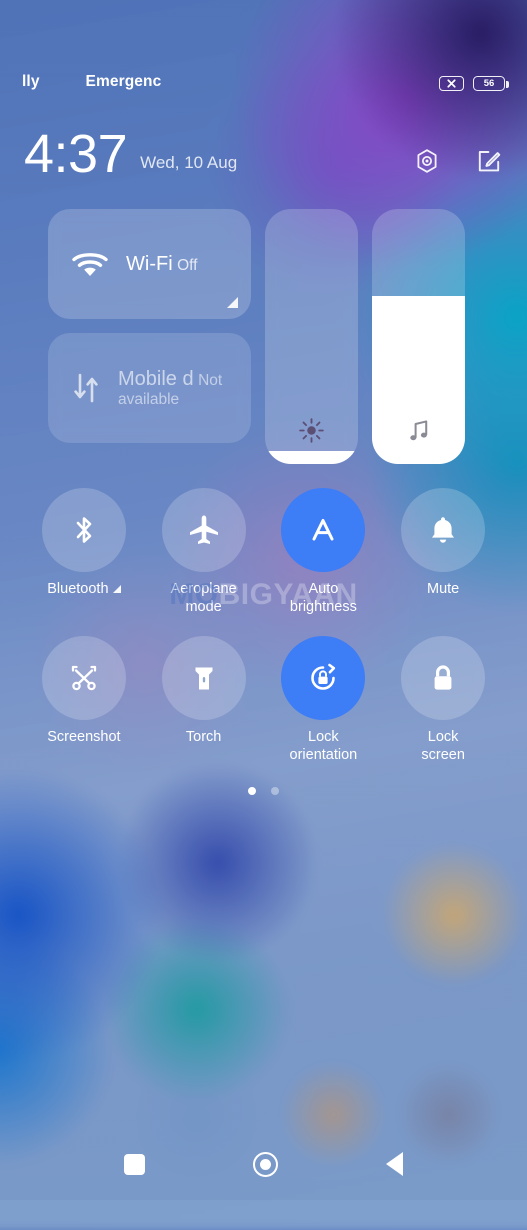 This screenshot has height=1230, width=527. I want to click on clock-row: 4:37 Wed, 10 Aug, so click(263, 150).